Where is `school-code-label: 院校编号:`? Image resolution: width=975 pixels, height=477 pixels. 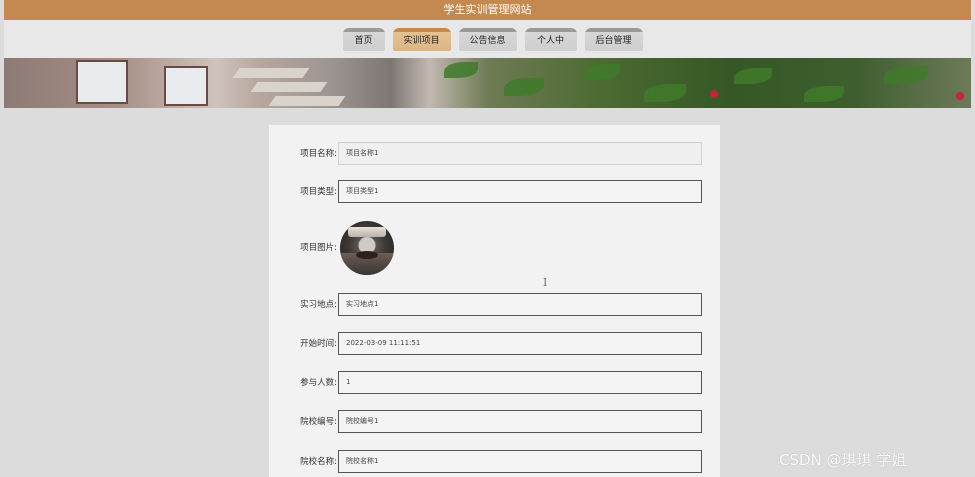
school-code-label: 院校编号: is located at coordinates (318, 422).